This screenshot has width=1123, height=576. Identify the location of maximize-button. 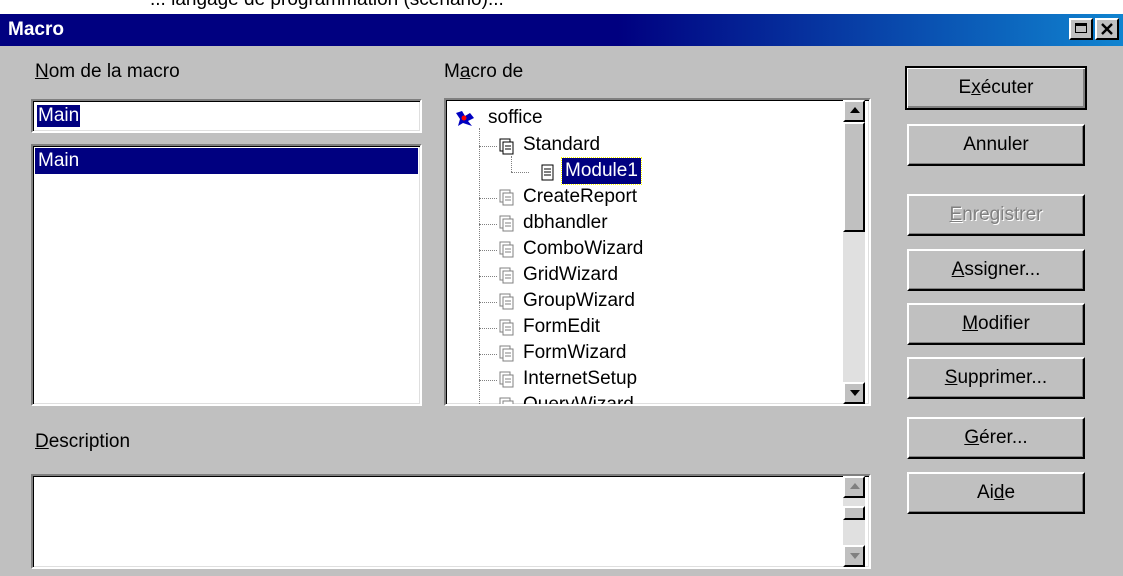
(1081, 29).